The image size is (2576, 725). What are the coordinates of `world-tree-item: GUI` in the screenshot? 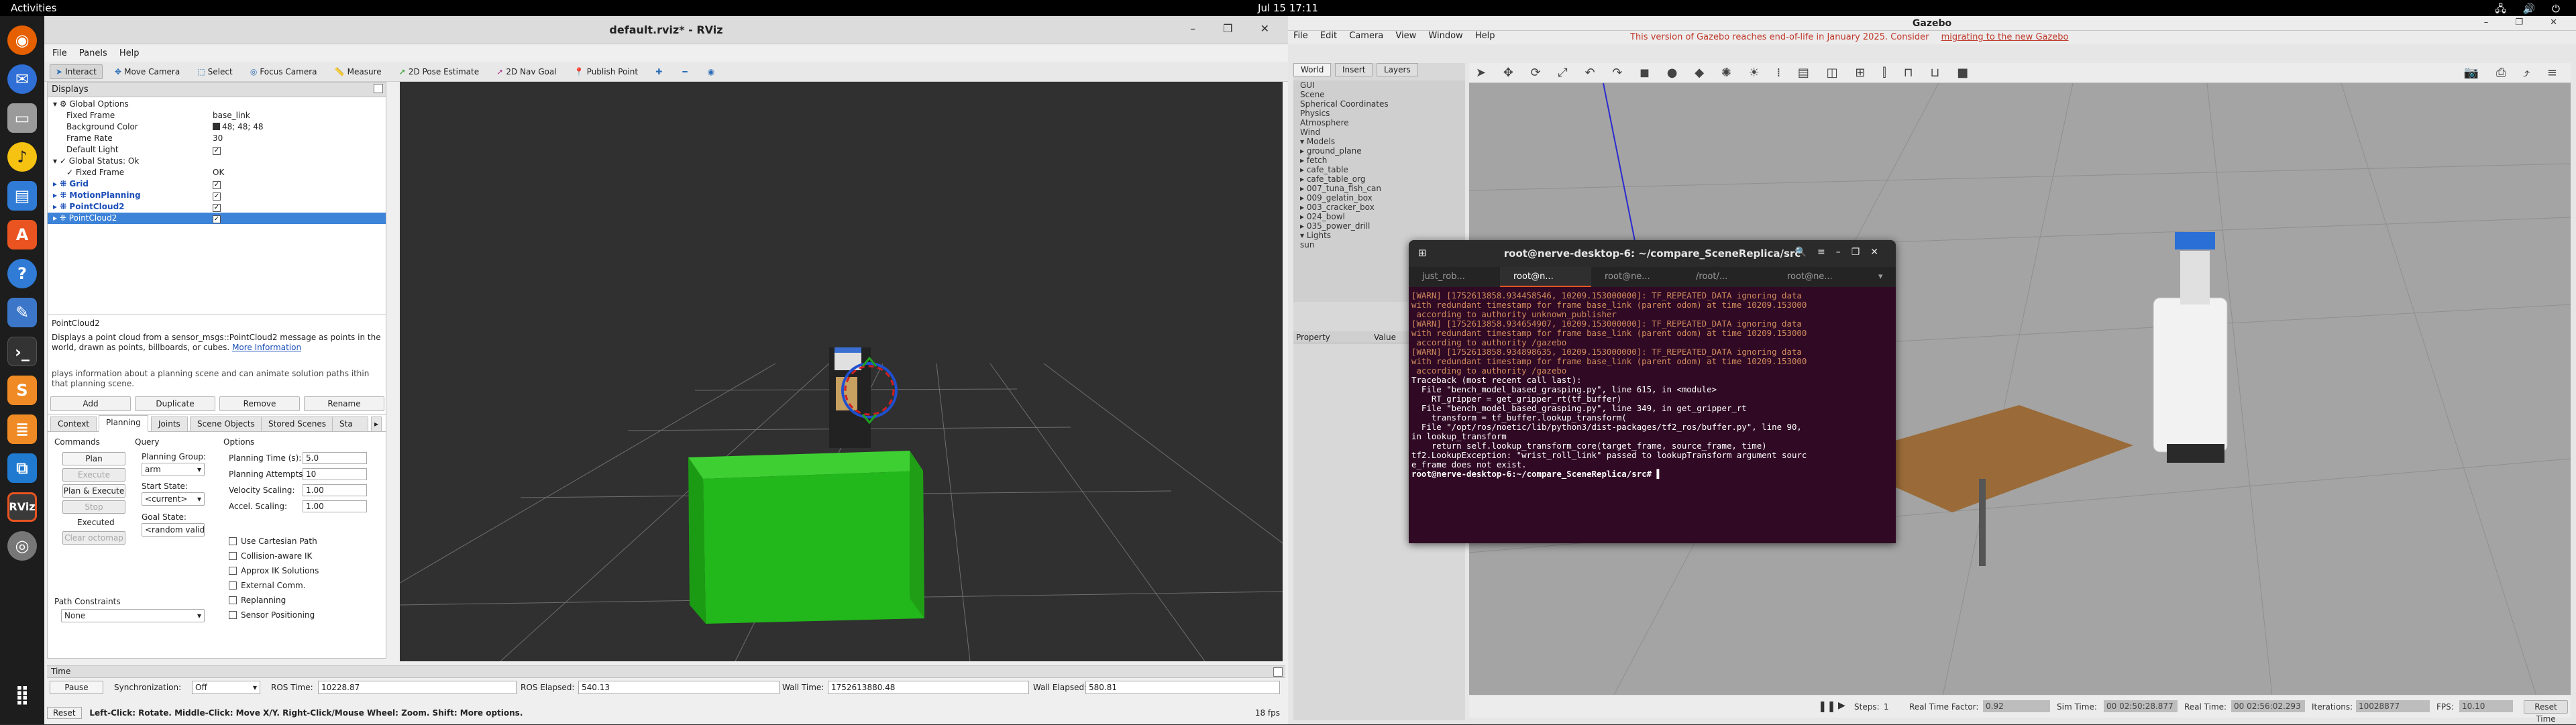 It's located at (1379, 85).